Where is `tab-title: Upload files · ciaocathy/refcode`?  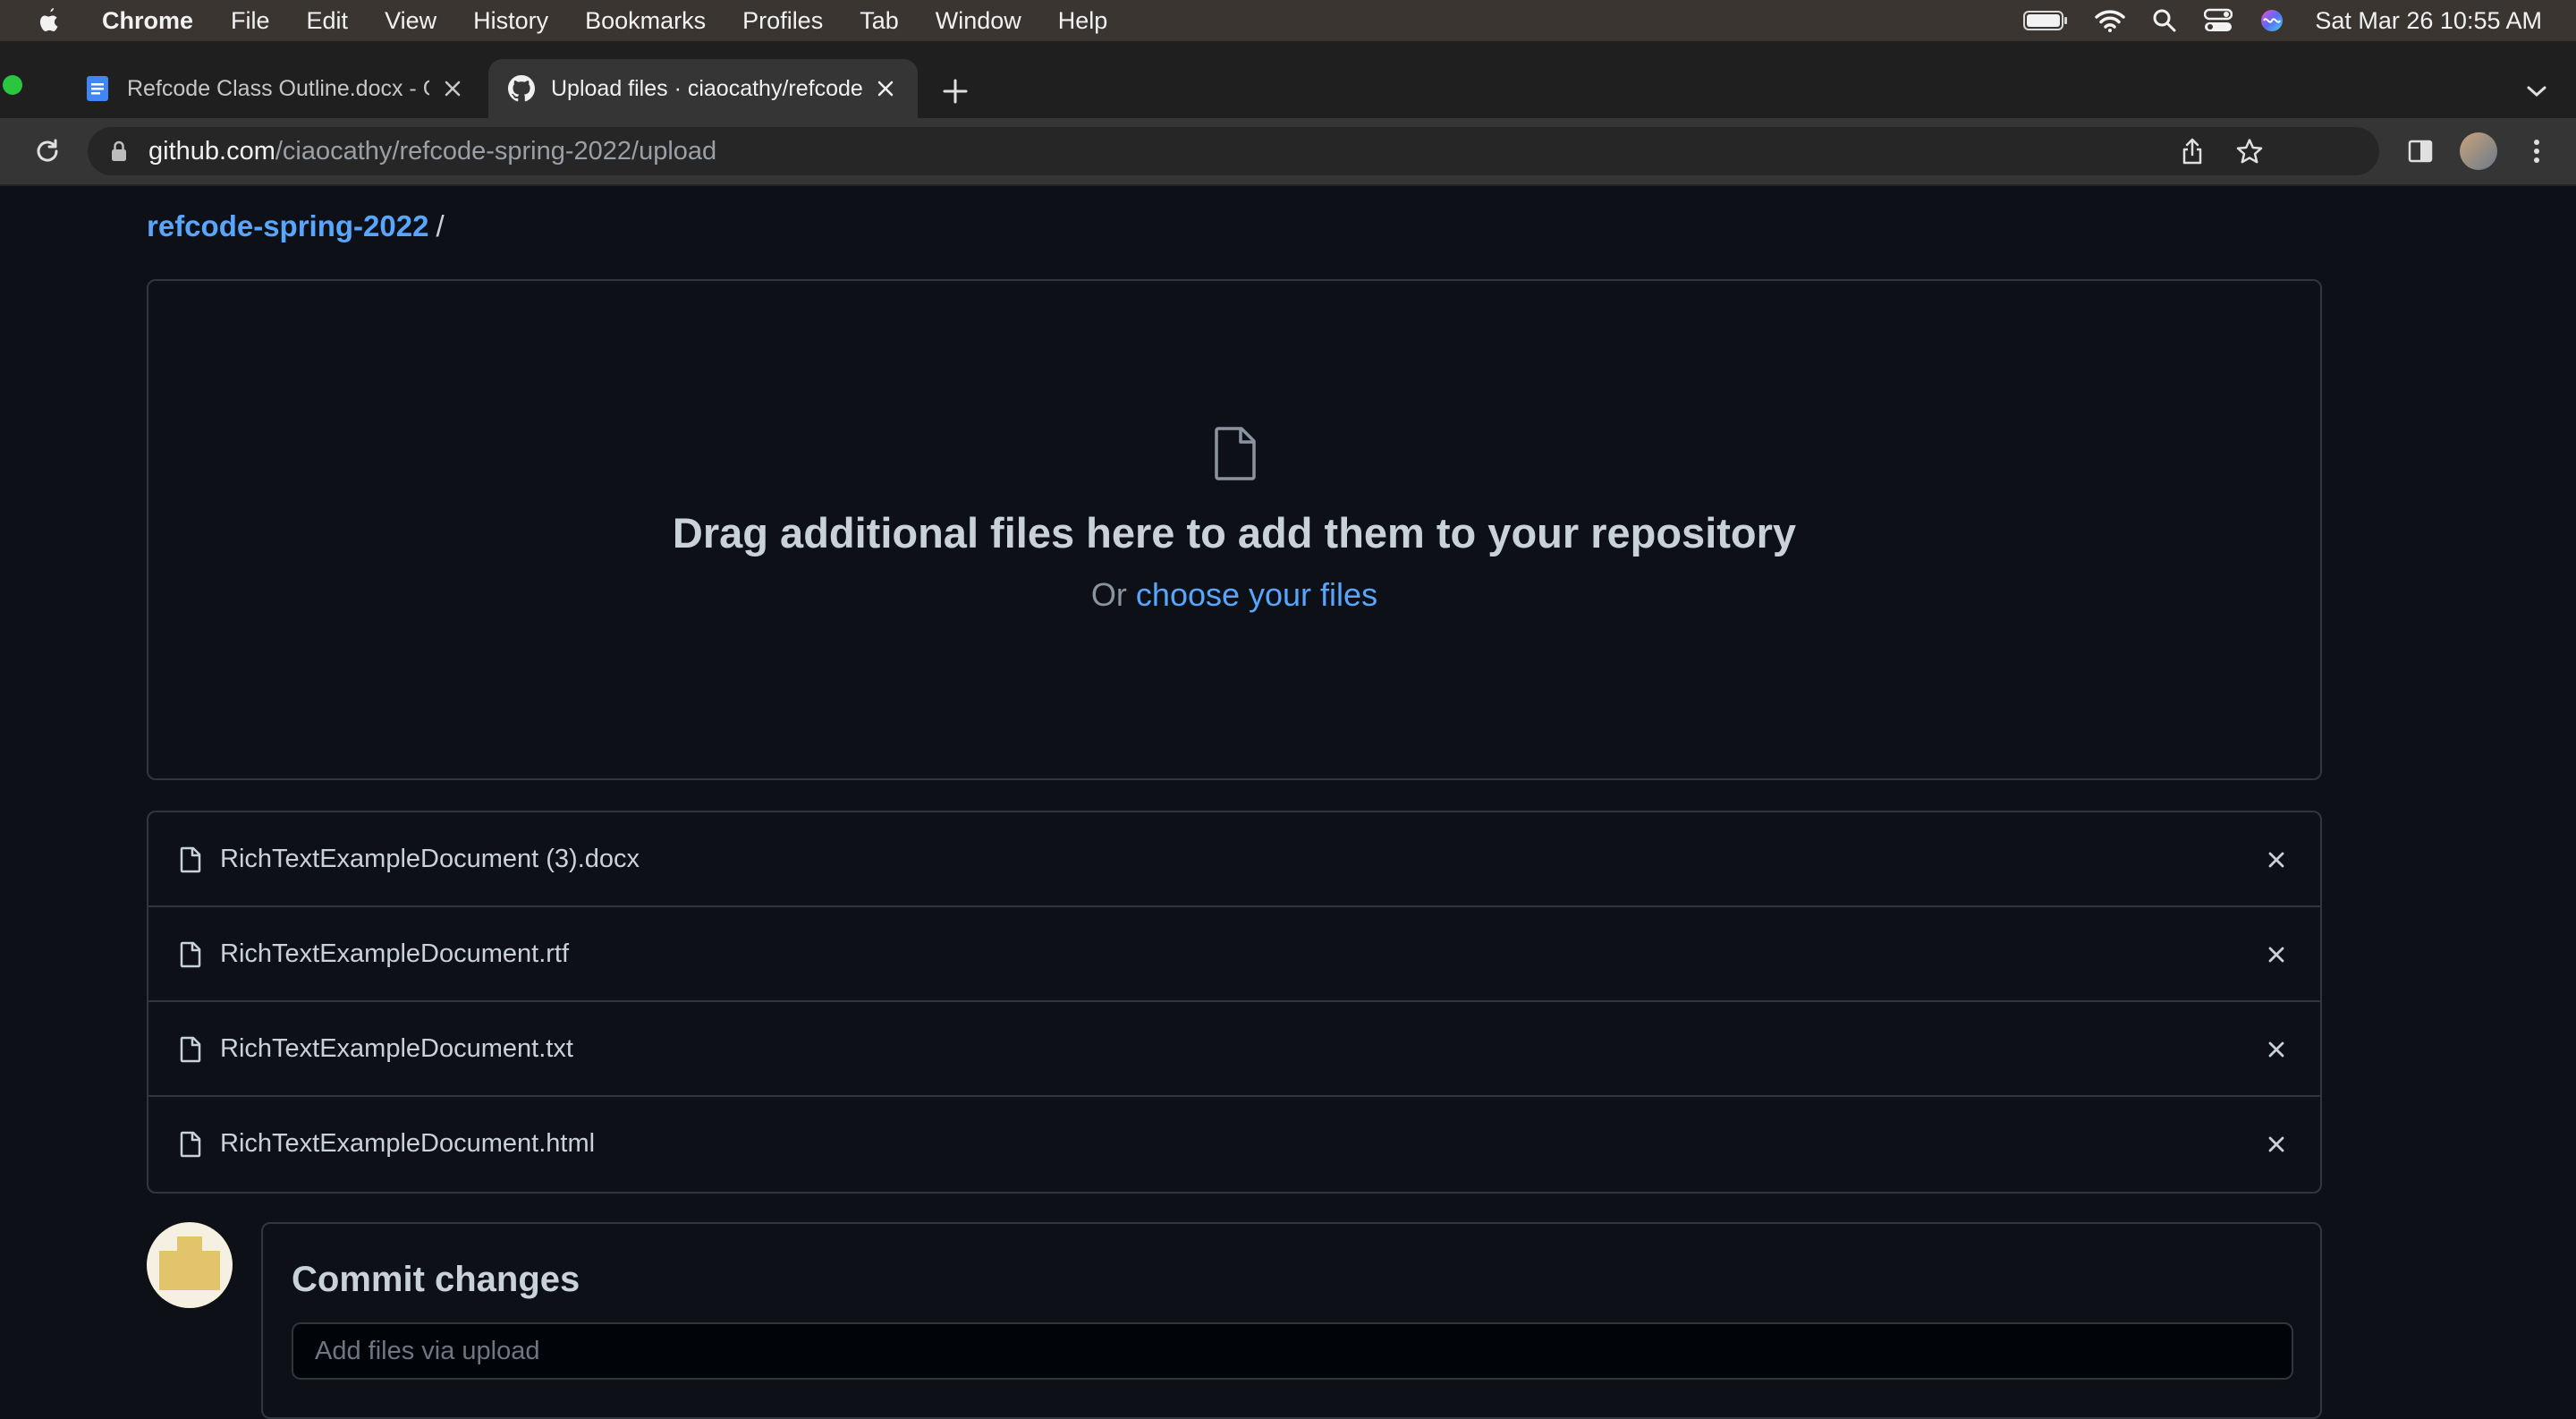
tab-title: Upload files · ciaocathy/refcode is located at coordinates (706, 88).